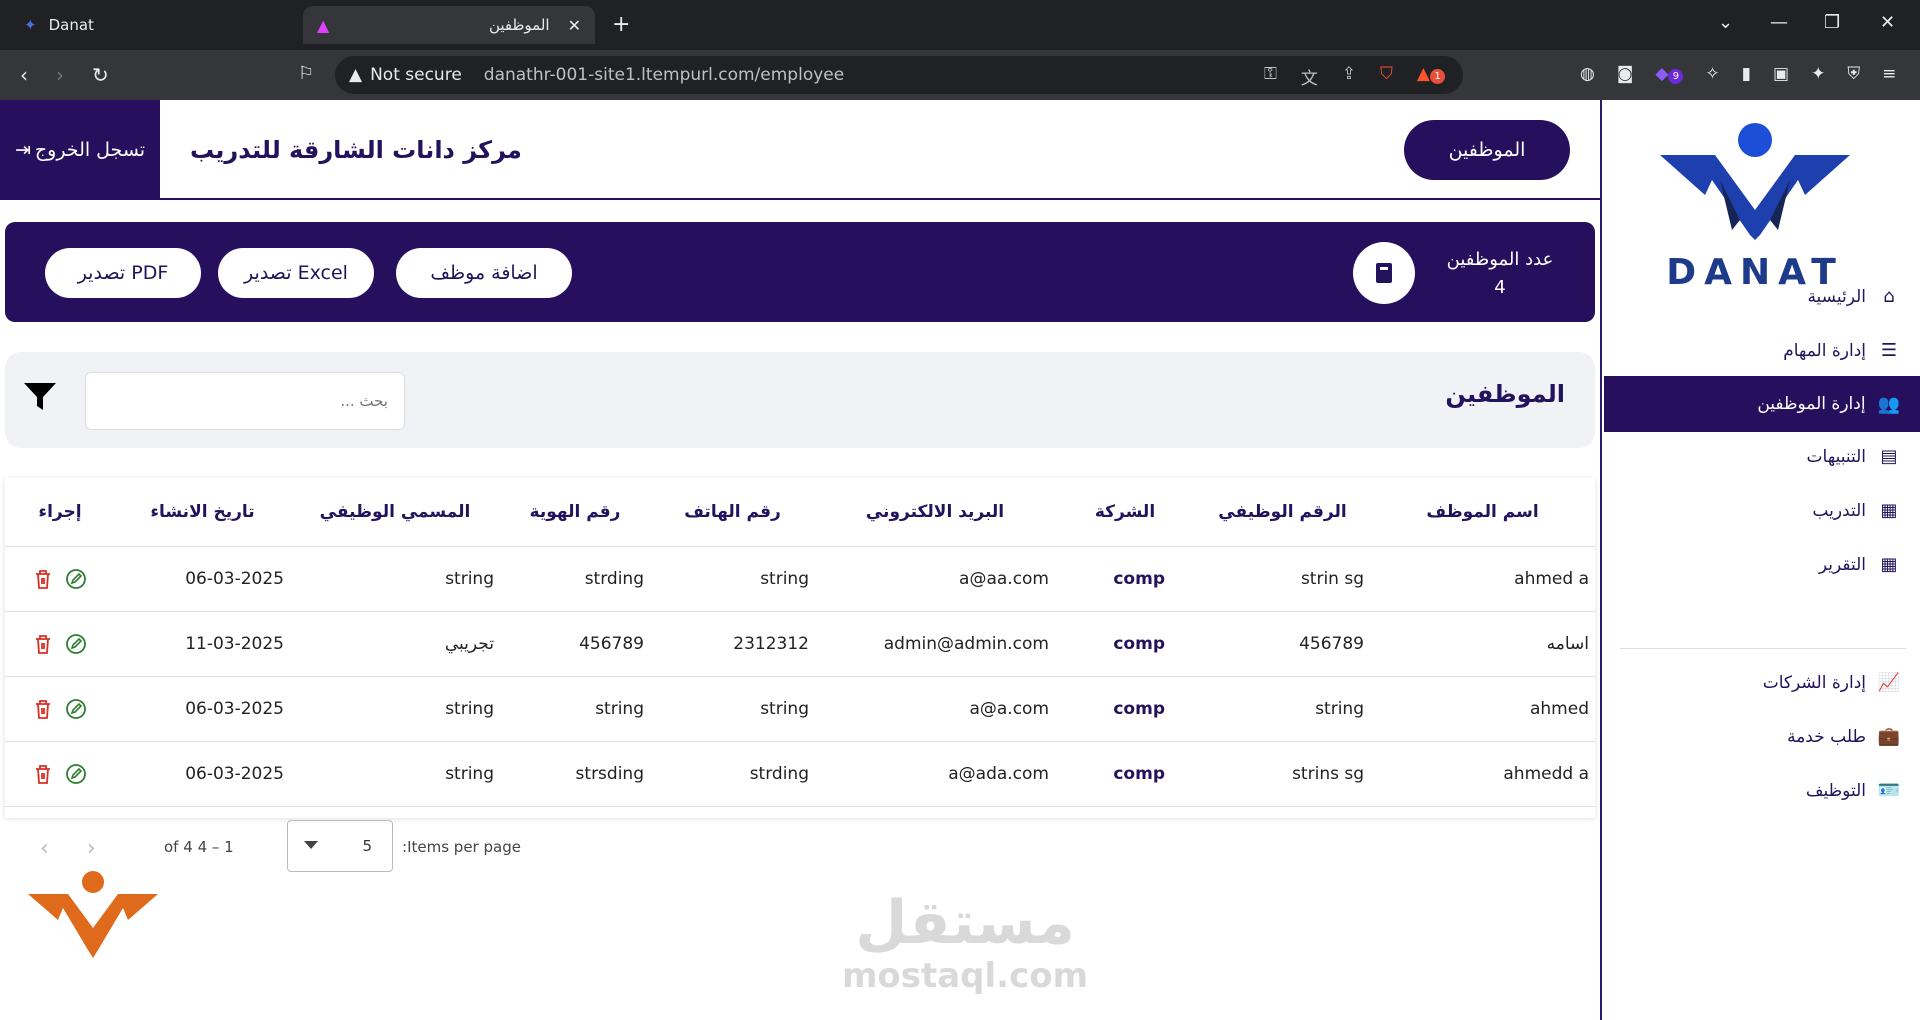 The width and height of the screenshot is (1920, 1020). I want to click on cell-name: اسامه, so click(1482, 644).